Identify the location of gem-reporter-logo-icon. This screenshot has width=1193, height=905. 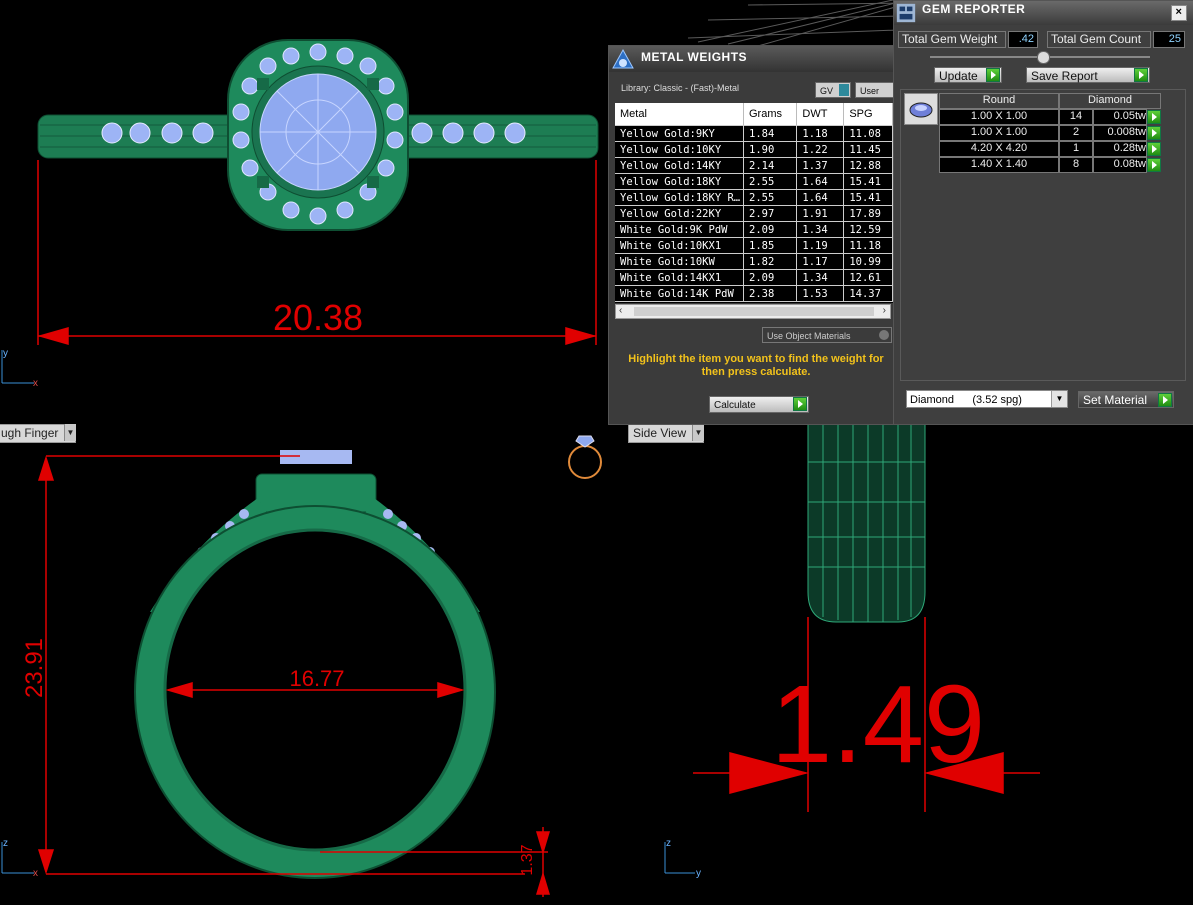
(906, 13).